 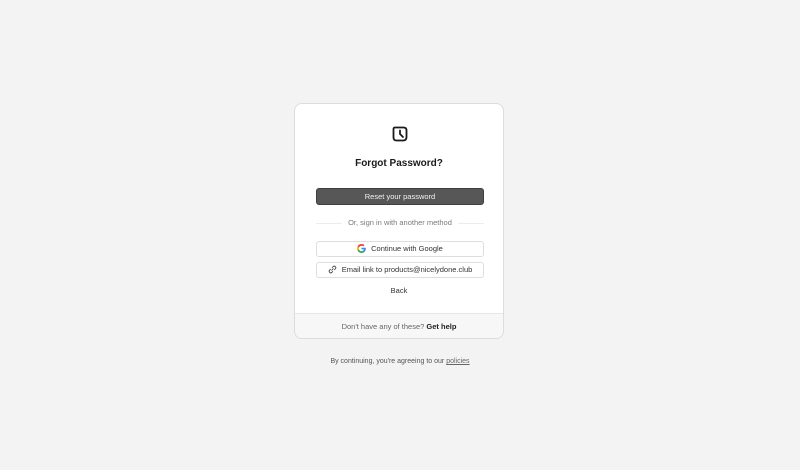 I want to click on google-button-label: Continue with Google, so click(x=407, y=248).